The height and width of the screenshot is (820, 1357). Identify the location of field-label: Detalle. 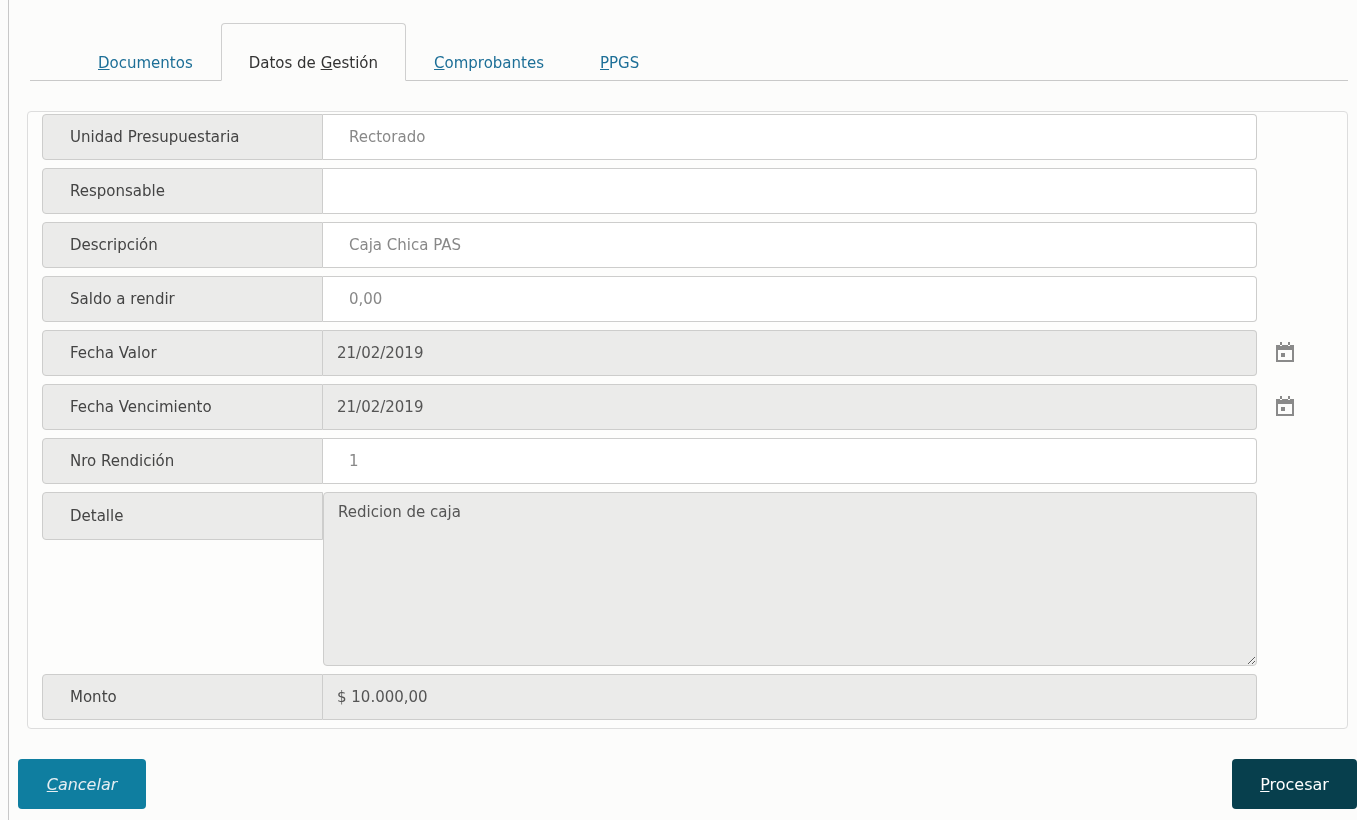
(182, 516).